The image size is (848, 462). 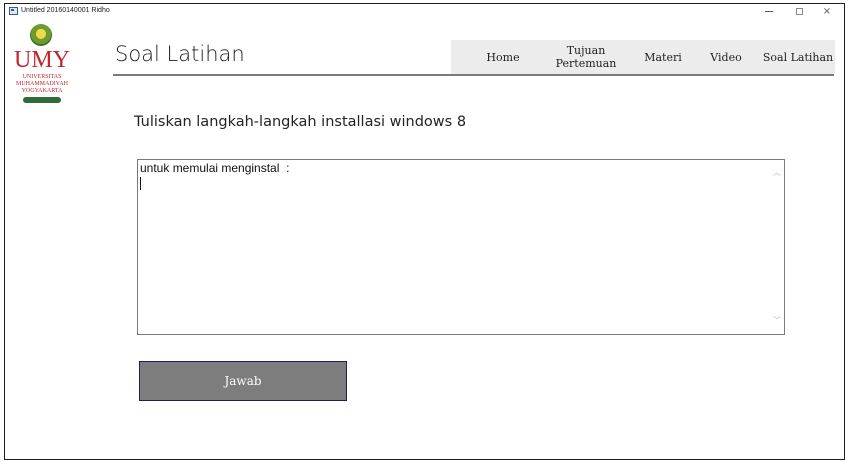 I want to click on logo-line-2: MUHAMMADIYAH, so click(x=41, y=84).